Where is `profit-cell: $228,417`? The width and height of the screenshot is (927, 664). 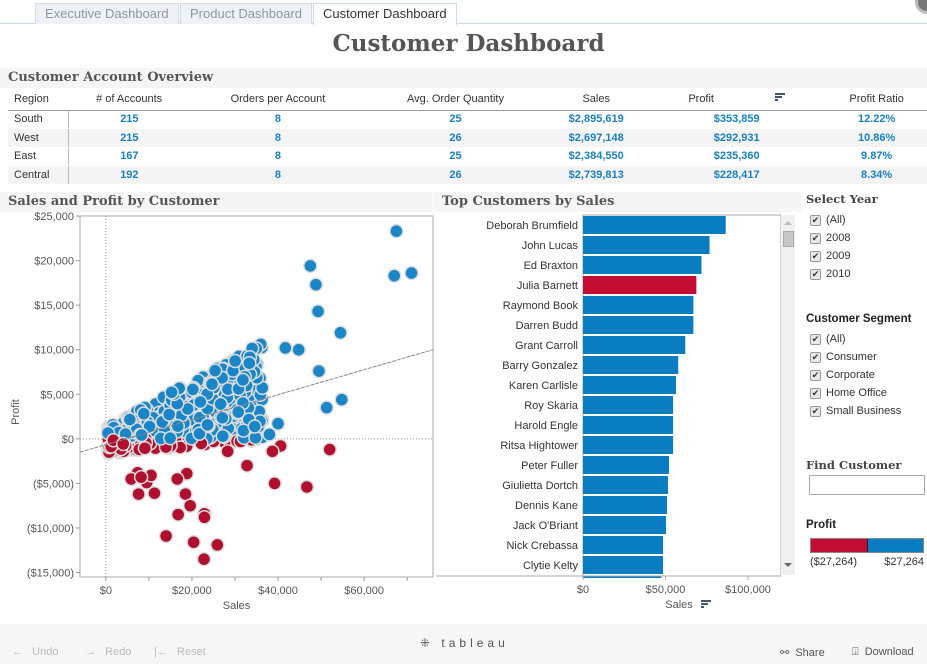
profit-cell: $228,417 is located at coordinates (737, 175).